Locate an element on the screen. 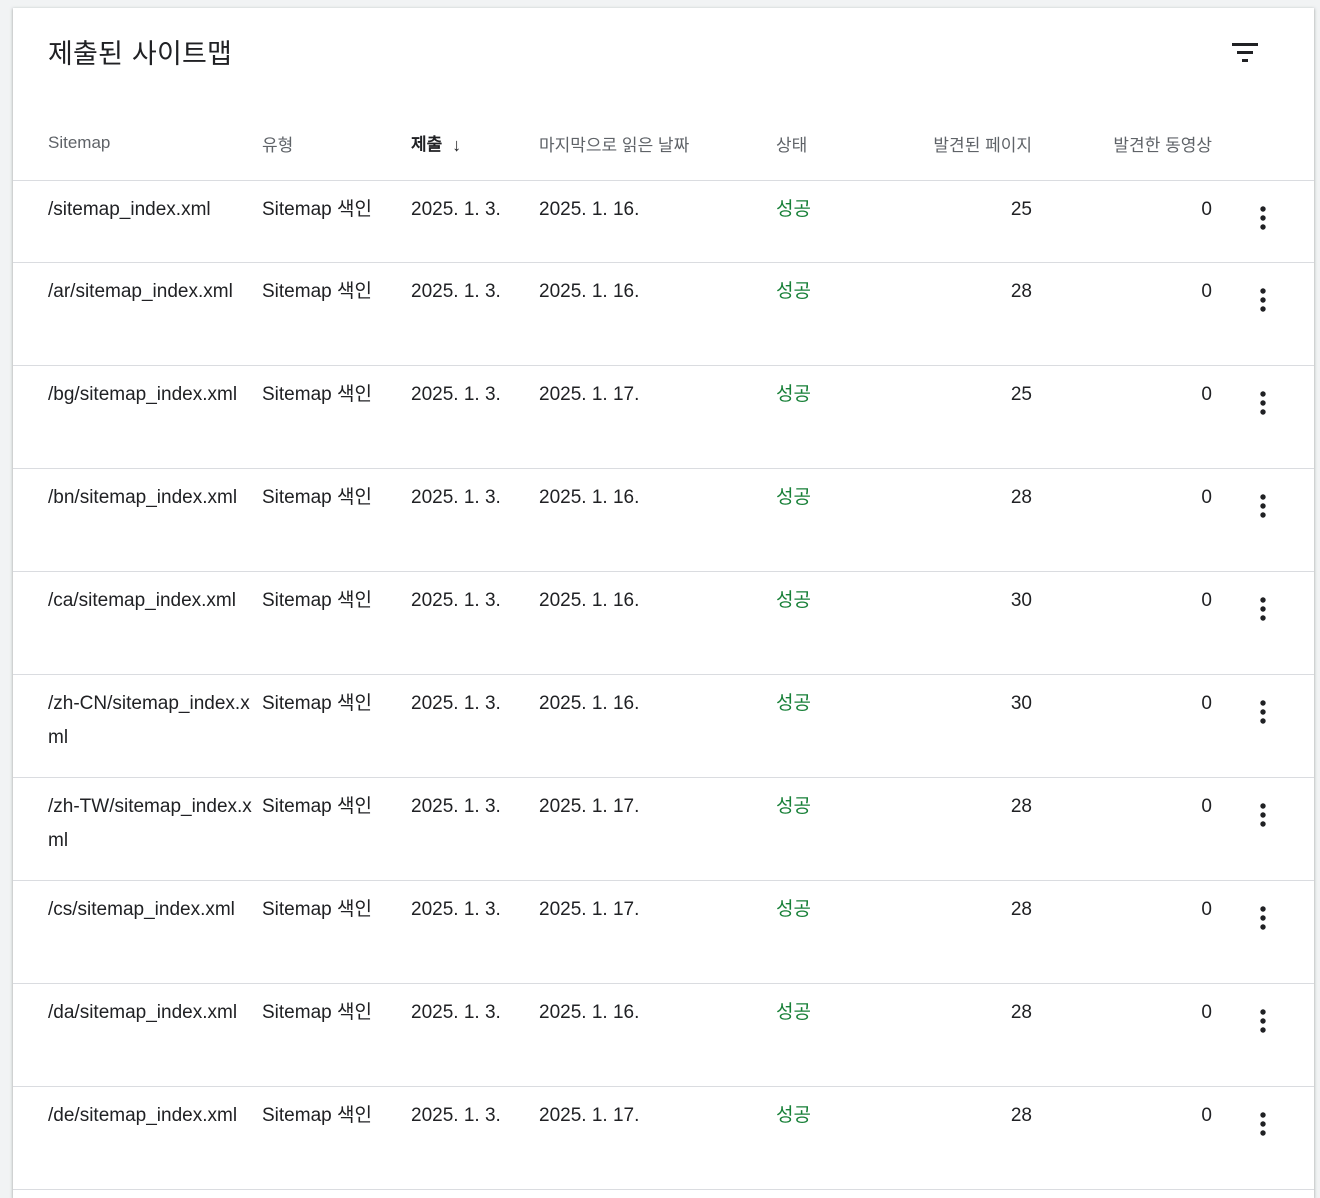 Image resolution: width=1320 pixels, height=1198 pixels. filter-list-icon is located at coordinates (1245, 53).